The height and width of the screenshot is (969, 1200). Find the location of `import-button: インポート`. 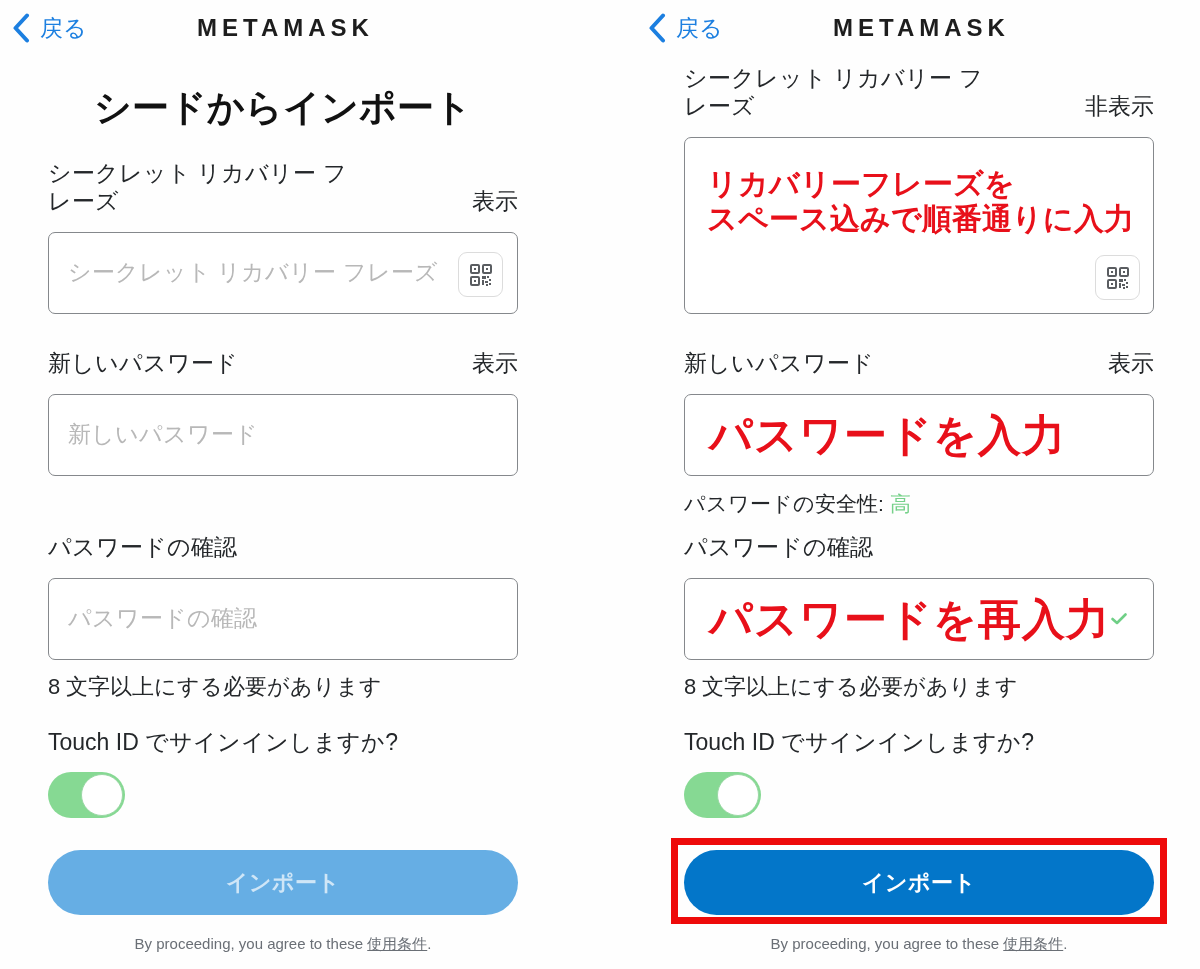

import-button: インポート is located at coordinates (919, 882).